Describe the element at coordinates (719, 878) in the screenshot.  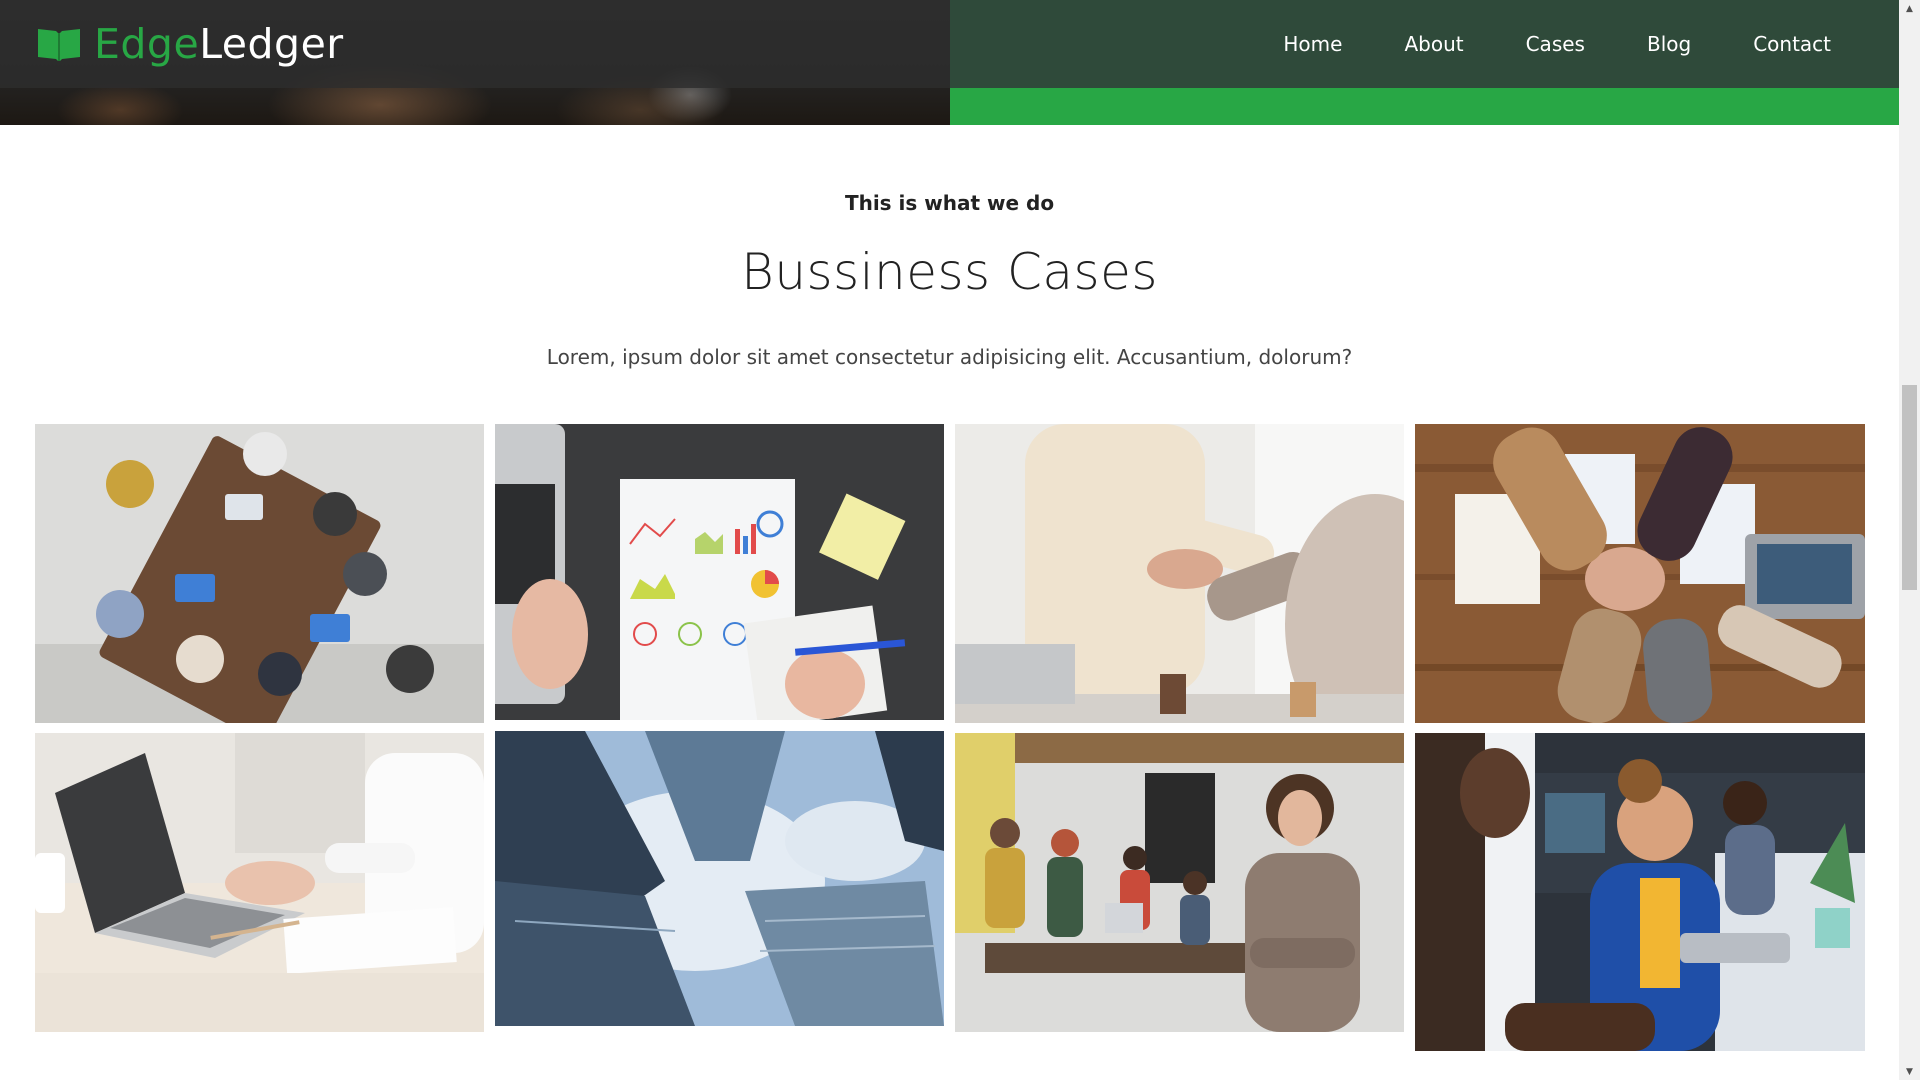
I see `skyscrapers-from-below-photo` at that location.